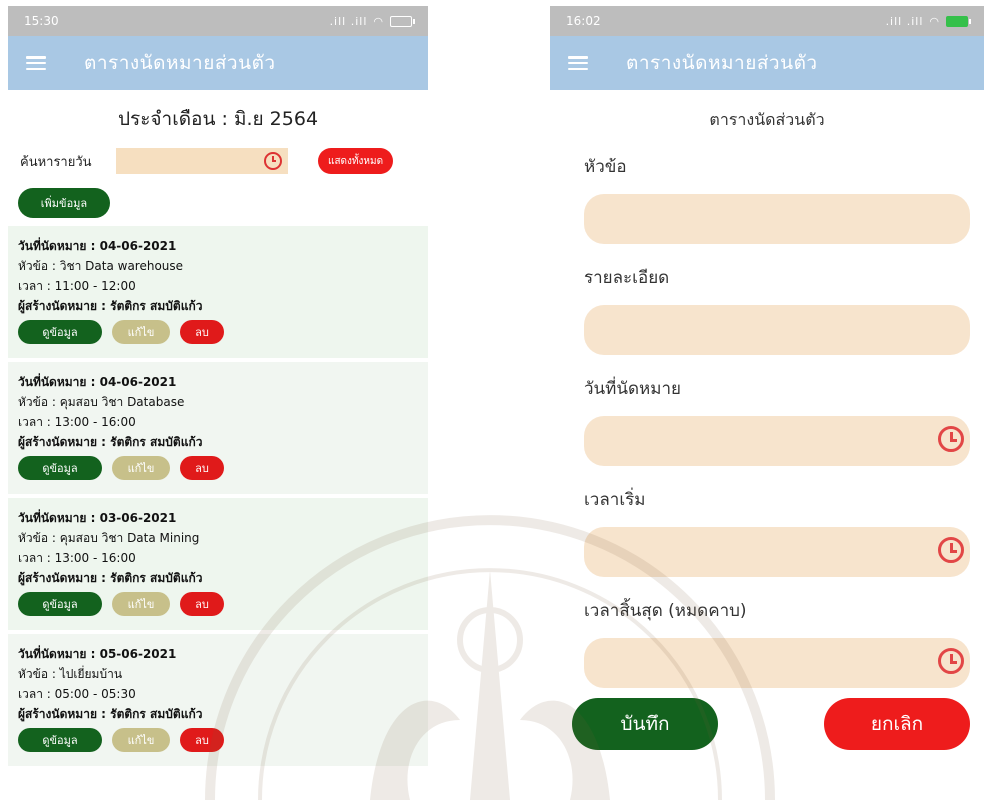 The width and height of the screenshot is (984, 800). I want to click on search-label: ค้นหารายวัน, so click(56, 162).